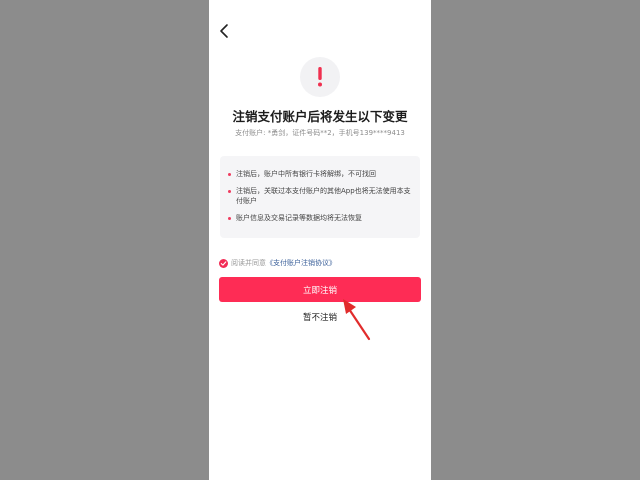 The width and height of the screenshot is (640, 480). I want to click on exclamation-icon, so click(320, 77).